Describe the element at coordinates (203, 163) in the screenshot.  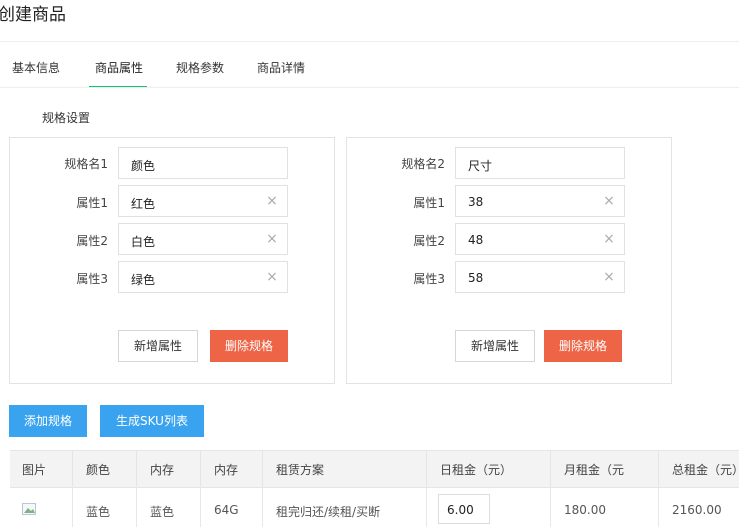
I see `spec-name-input: 颜色` at that location.